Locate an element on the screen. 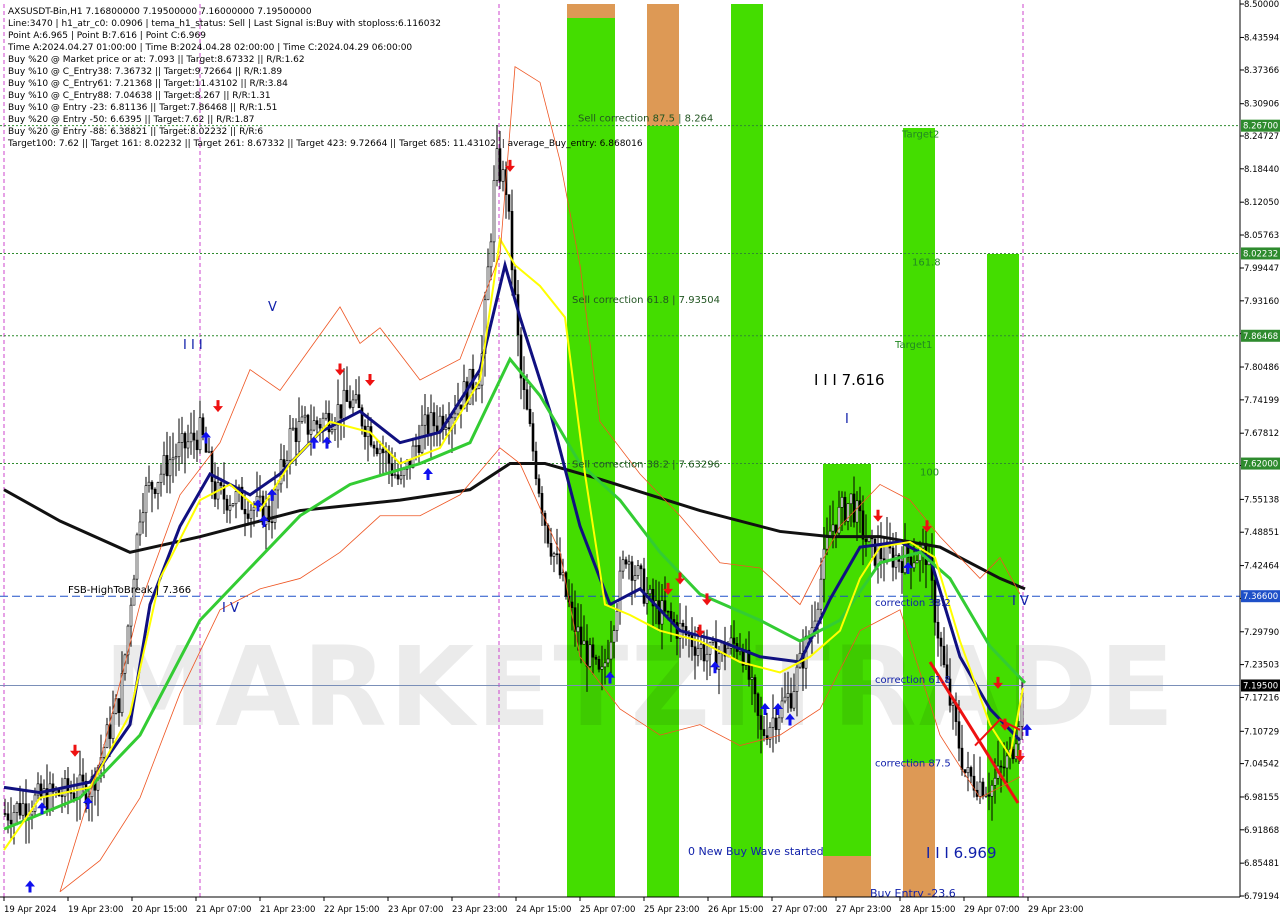 The image size is (1280, 924). x-tick-label: 20 Apr 15:00 is located at coordinates (159, 910).